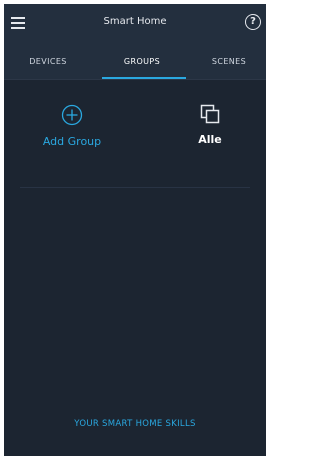  I want to click on add-group-label: Add Group, so click(72, 141).